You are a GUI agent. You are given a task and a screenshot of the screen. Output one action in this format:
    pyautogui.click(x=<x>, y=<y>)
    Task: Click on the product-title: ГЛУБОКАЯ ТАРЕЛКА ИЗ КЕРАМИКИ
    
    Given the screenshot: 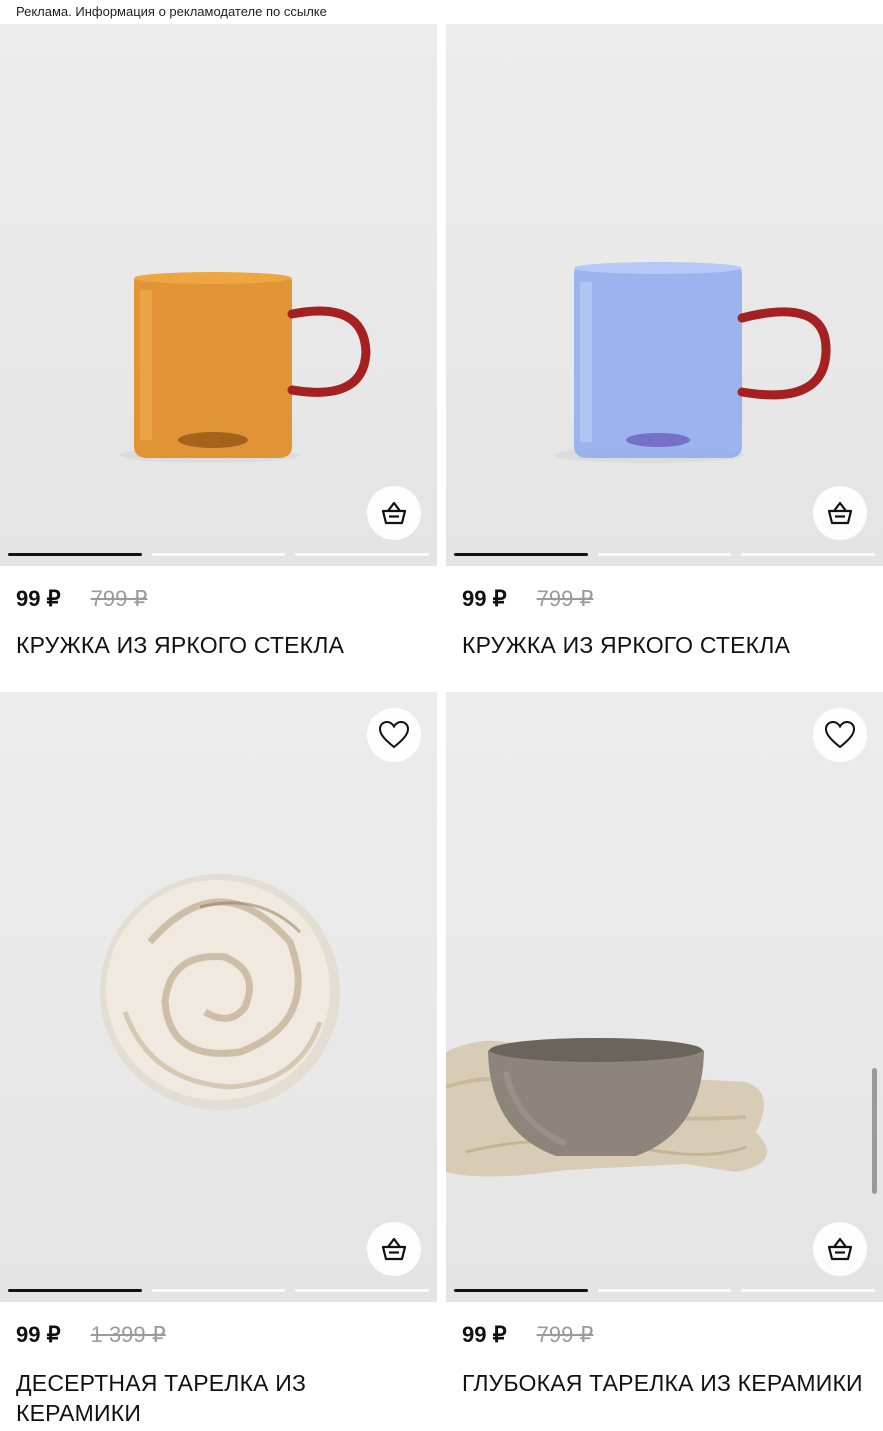 What is the action you would take?
    pyautogui.click(x=664, y=1383)
    